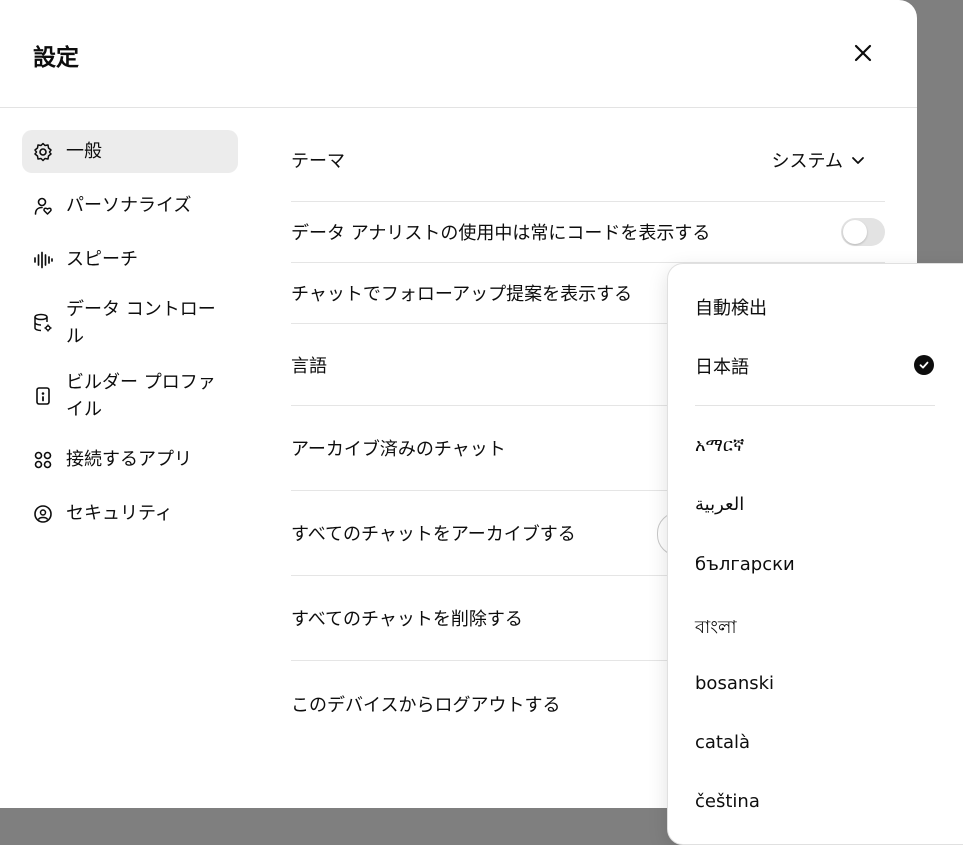  Describe the element at coordinates (43, 152) in the screenshot. I see `gear-icon` at that location.